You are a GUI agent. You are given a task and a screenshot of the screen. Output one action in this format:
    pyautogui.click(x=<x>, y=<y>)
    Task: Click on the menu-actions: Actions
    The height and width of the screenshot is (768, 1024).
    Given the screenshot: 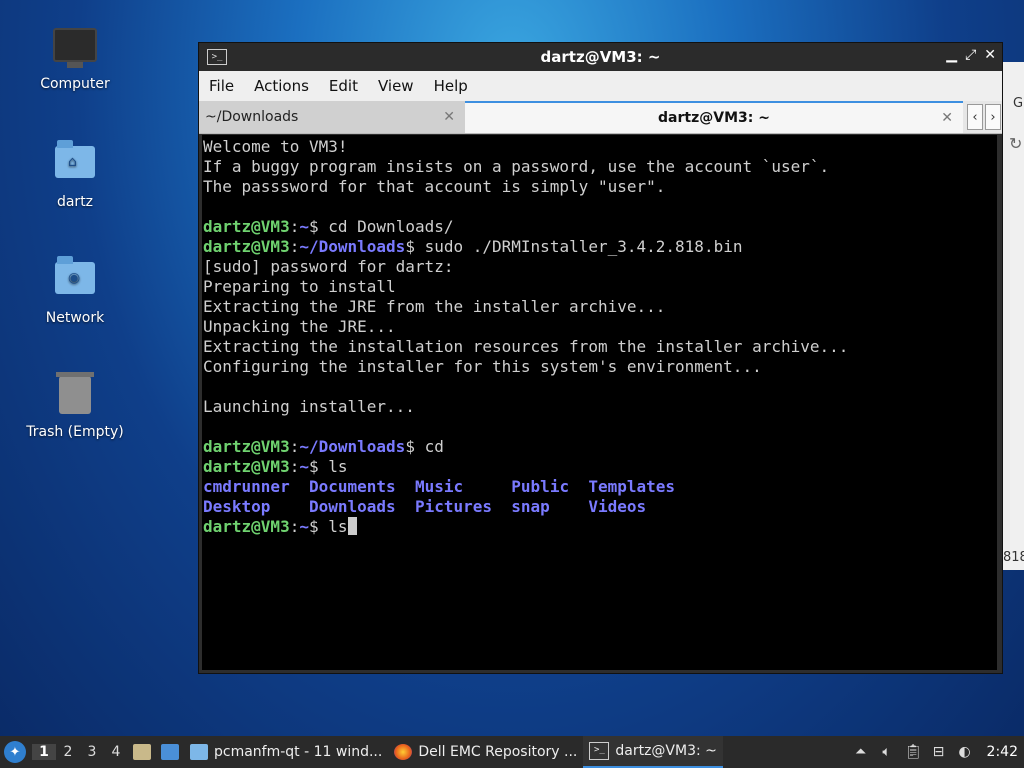 What is the action you would take?
    pyautogui.click(x=281, y=86)
    